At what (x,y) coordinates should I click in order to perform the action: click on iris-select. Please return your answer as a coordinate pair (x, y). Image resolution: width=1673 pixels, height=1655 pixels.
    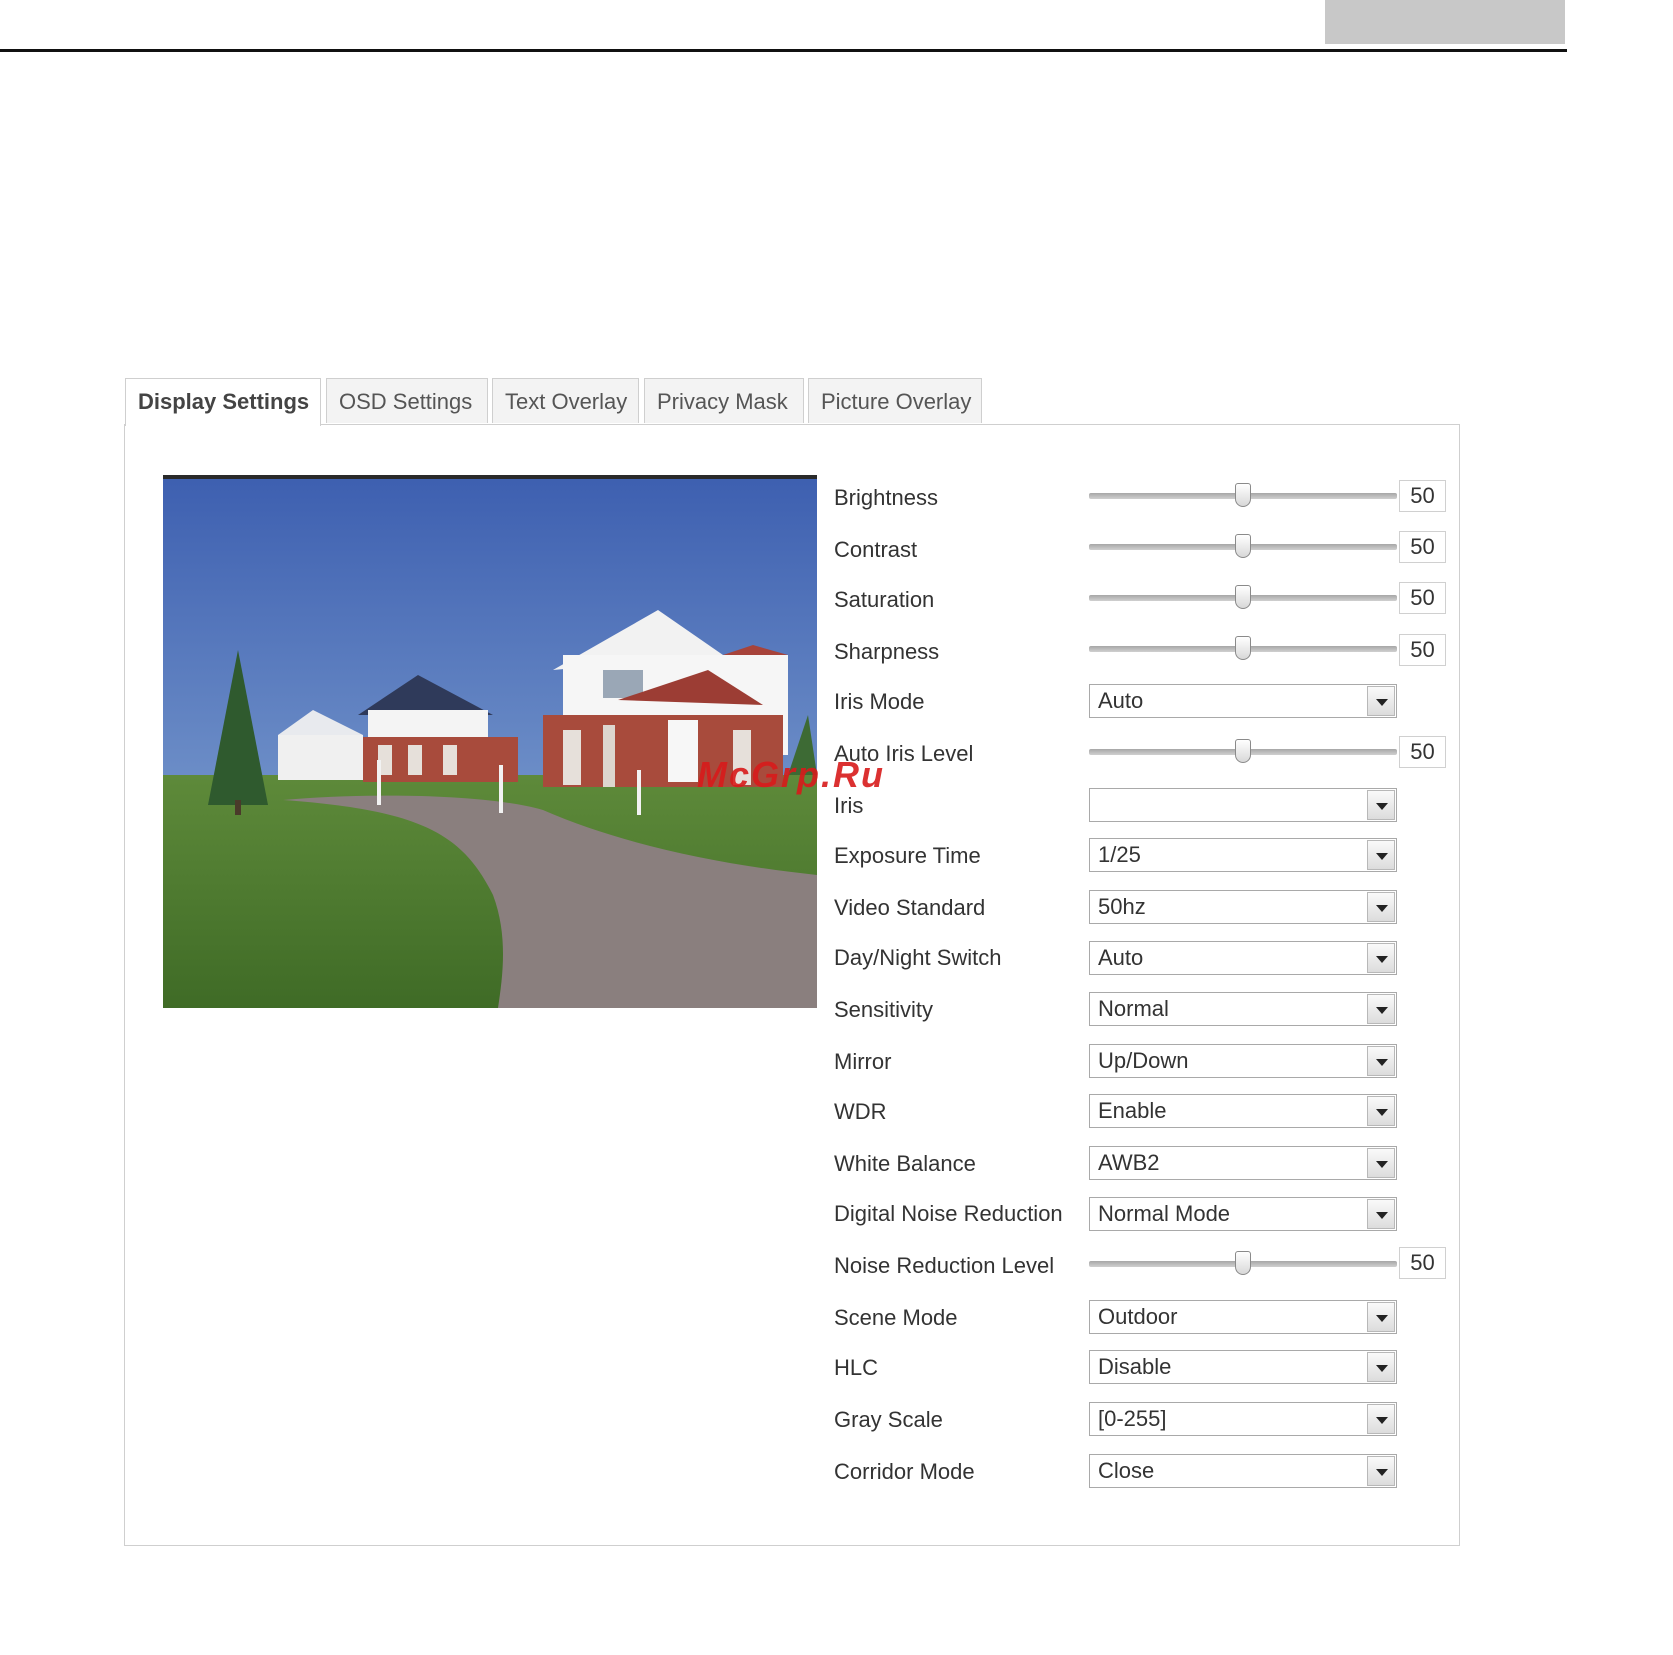
    Looking at the image, I should click on (1243, 805).